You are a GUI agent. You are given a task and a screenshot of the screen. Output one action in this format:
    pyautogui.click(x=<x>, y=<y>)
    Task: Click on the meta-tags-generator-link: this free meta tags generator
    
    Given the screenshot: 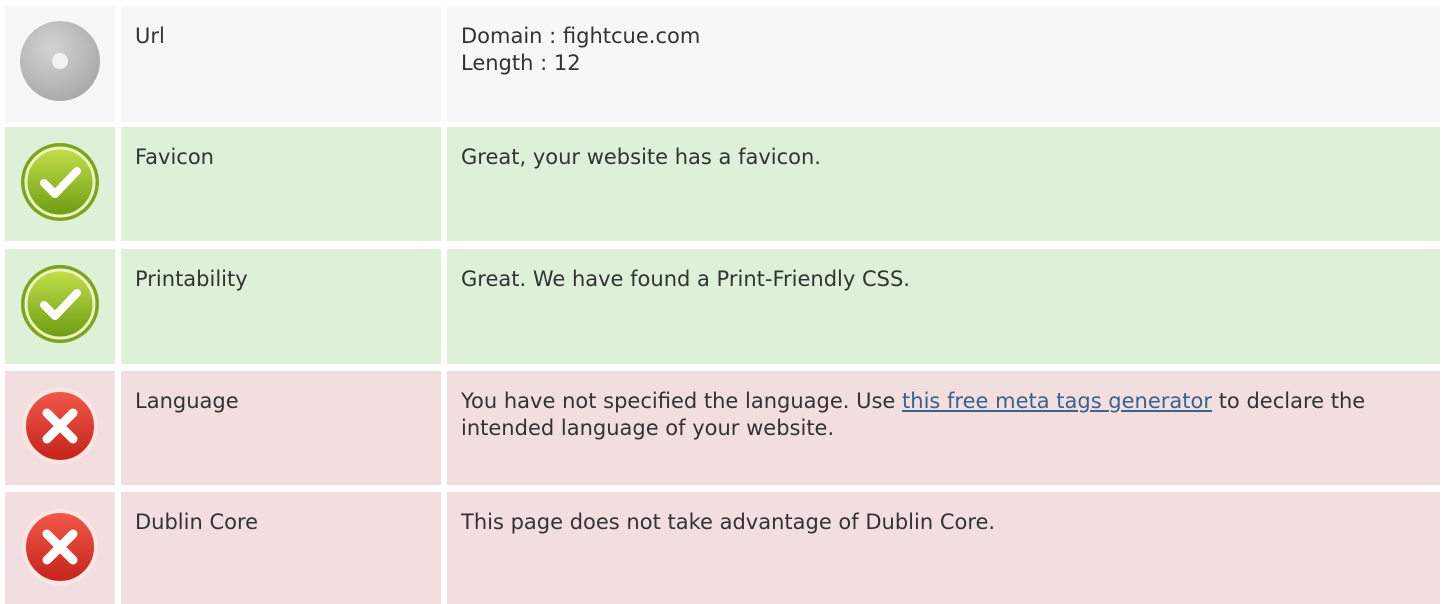 What is the action you would take?
    pyautogui.click(x=1057, y=401)
    